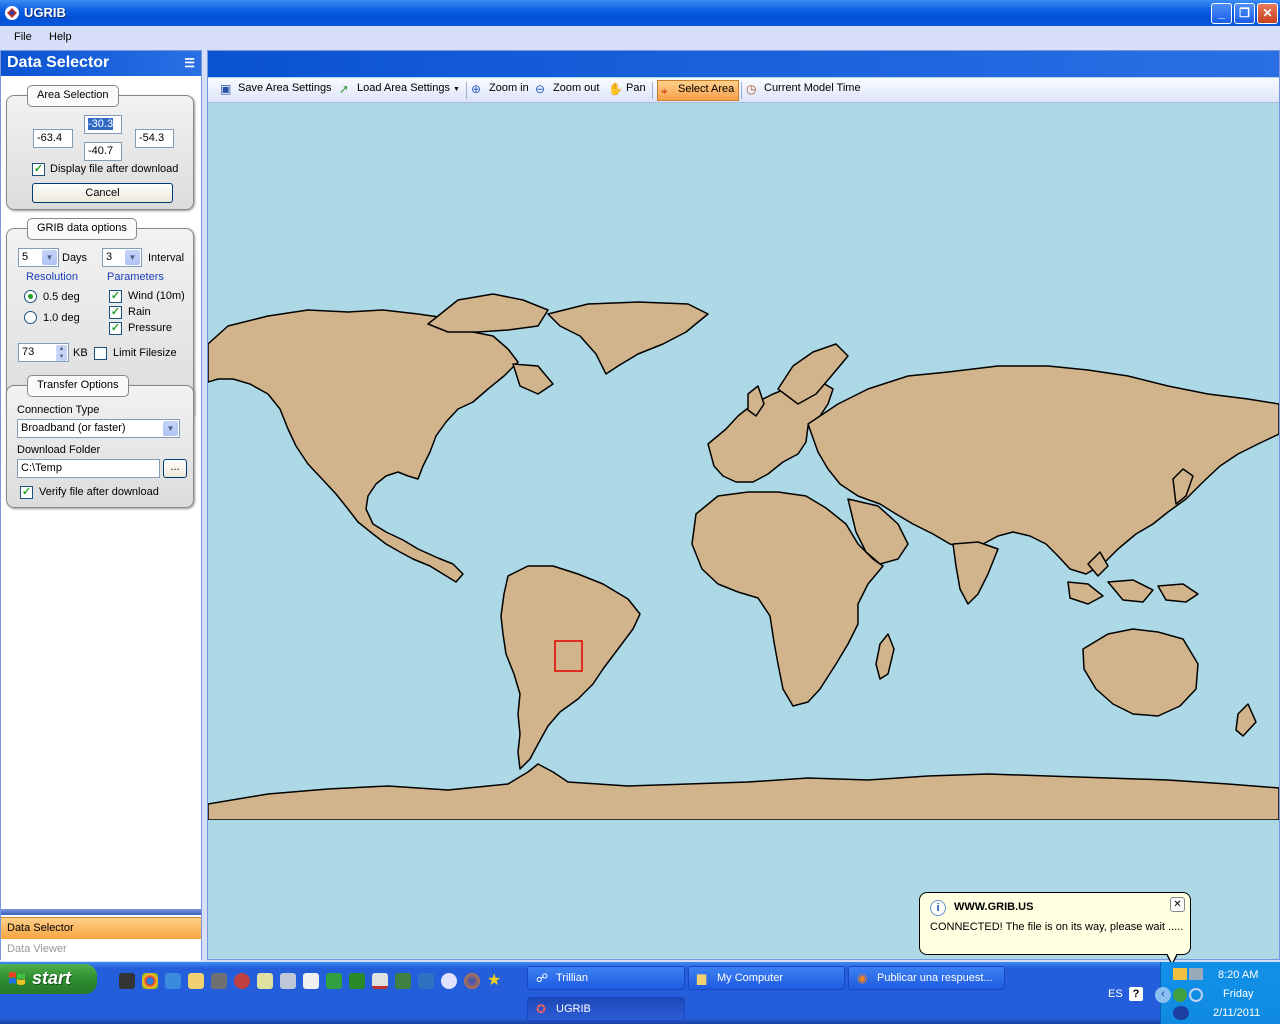 This screenshot has width=1280, height=1024. I want to click on display-after-download-checkbox: ✓, so click(38, 169).